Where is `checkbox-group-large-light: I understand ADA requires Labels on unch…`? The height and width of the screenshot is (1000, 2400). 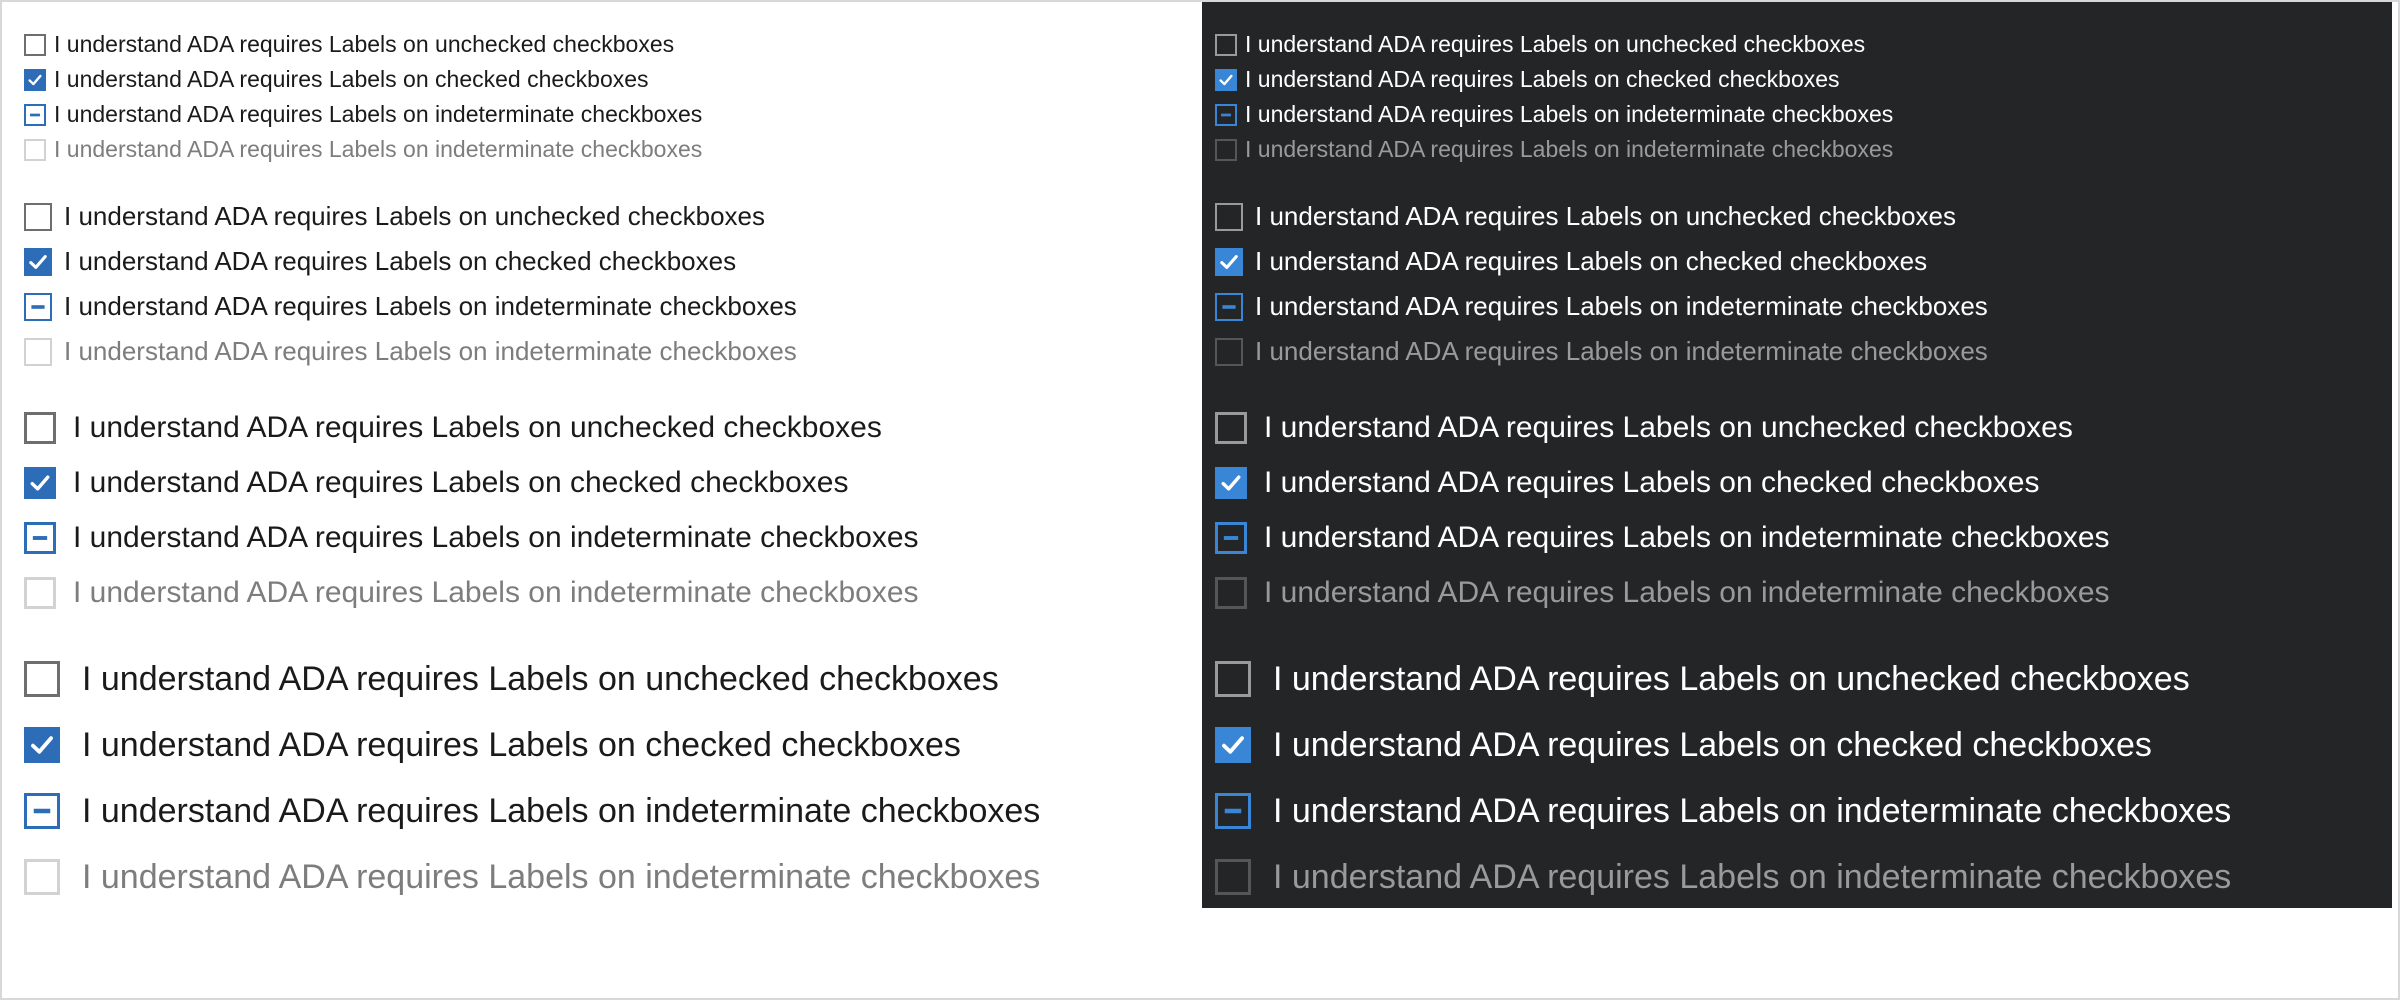
checkbox-group-large-light: I understand ADA requires Labels on unch… is located at coordinates (597, 510).